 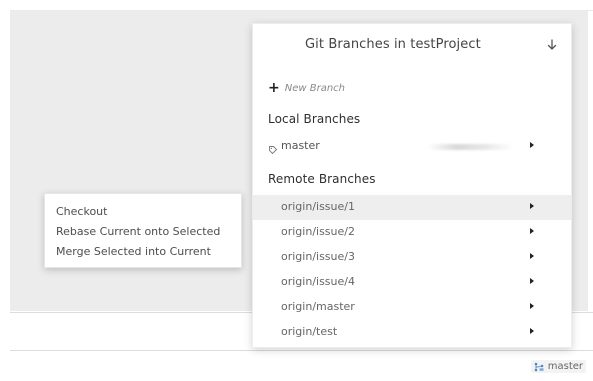 What do you see at coordinates (412, 147) in the screenshot?
I see `local-branch-row: master` at bounding box center [412, 147].